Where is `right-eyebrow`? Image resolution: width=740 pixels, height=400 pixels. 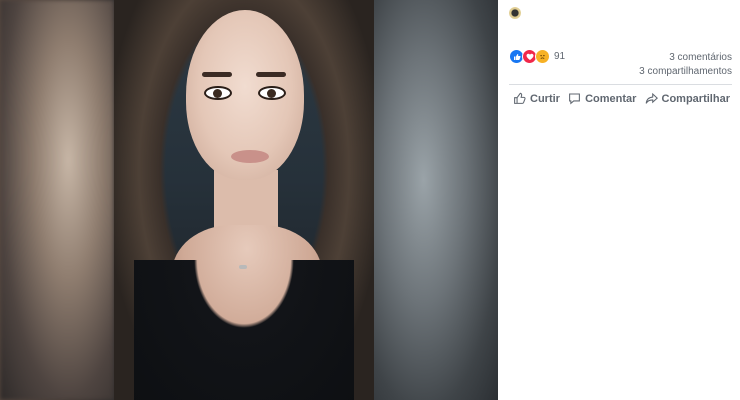
right-eyebrow is located at coordinates (271, 74).